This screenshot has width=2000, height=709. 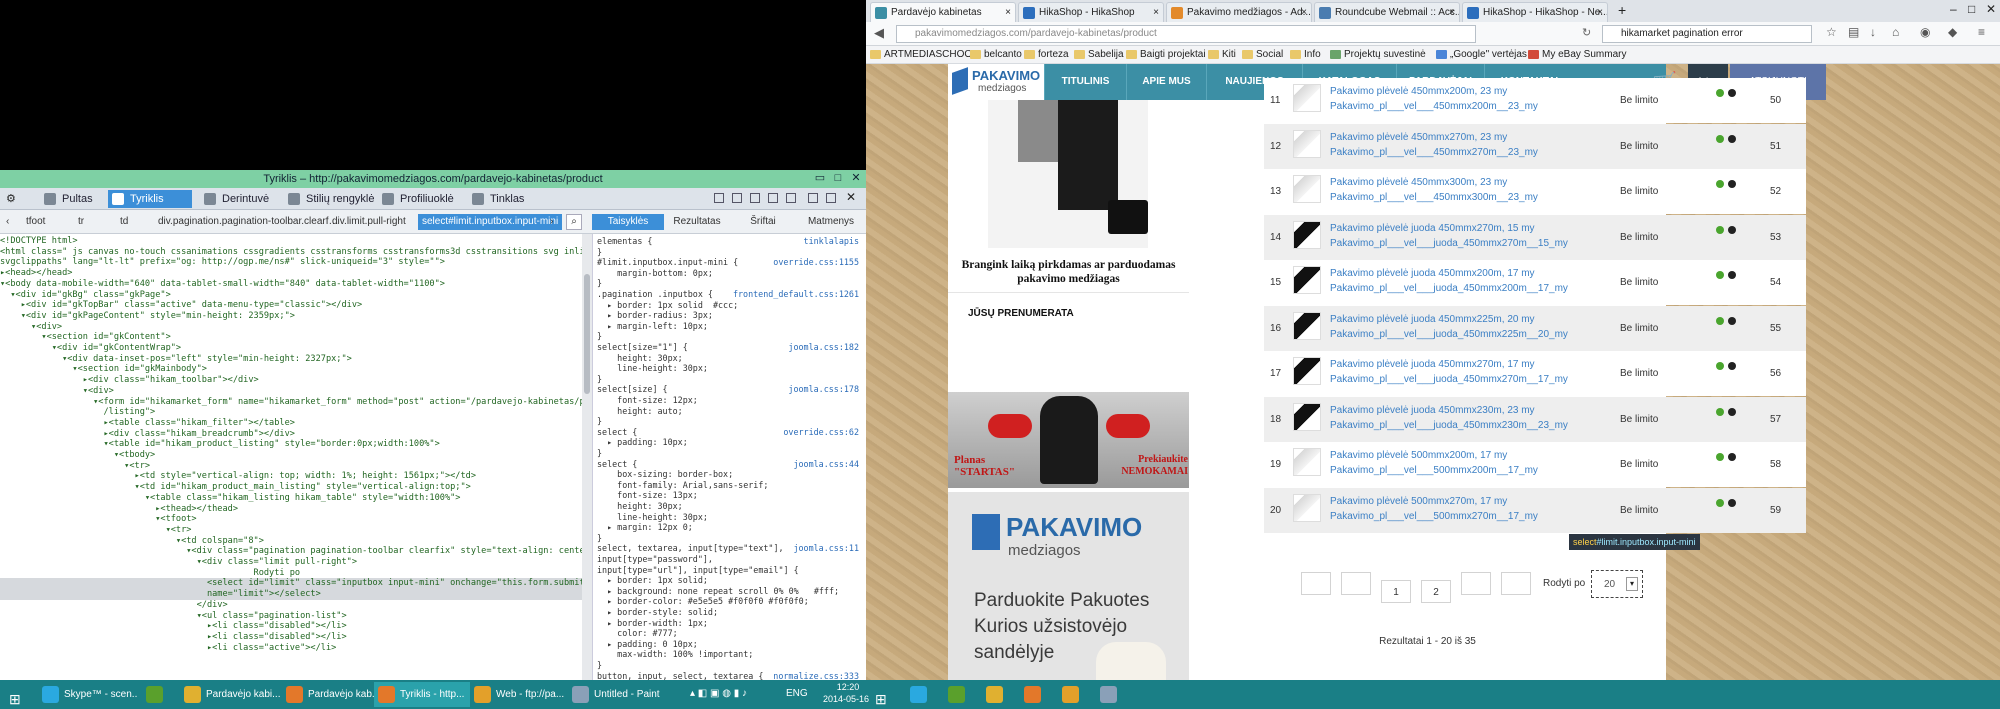 I want to click on bookmark-folder: Kiti, so click(x=1222, y=55).